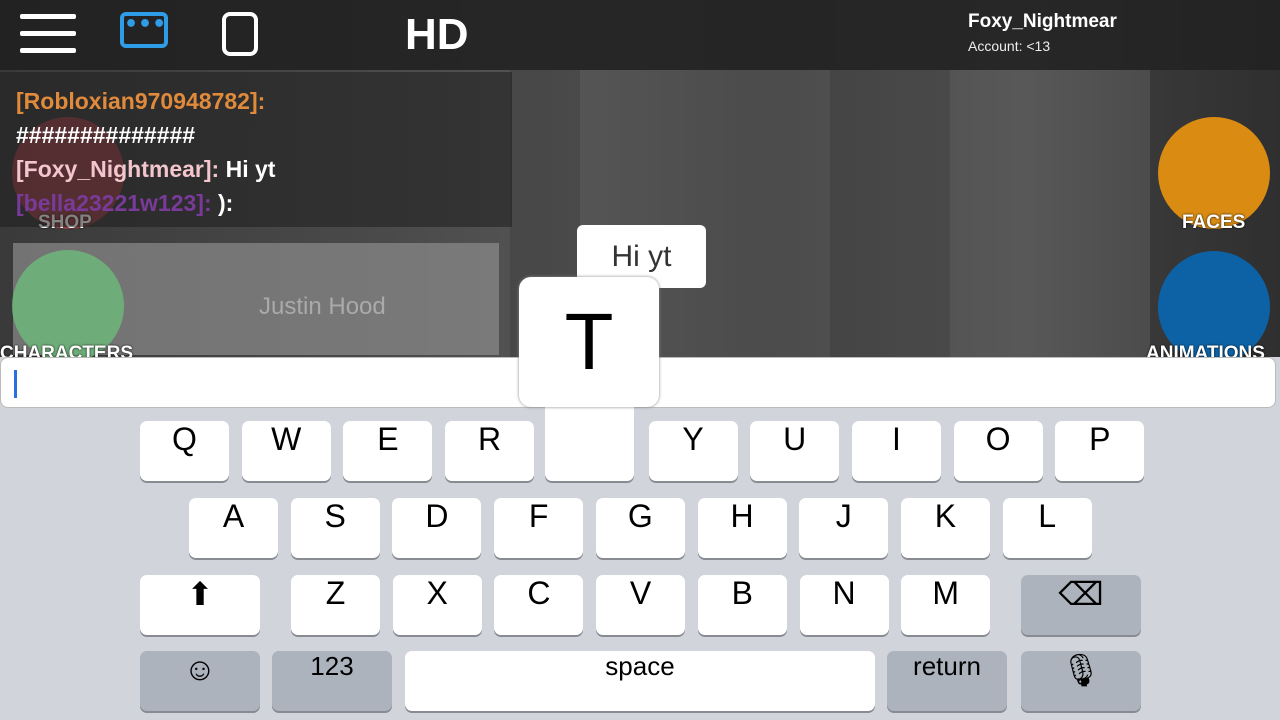 The height and width of the screenshot is (720, 1280). Describe the element at coordinates (437, 35) in the screenshot. I see `hd-logo: HD` at that location.